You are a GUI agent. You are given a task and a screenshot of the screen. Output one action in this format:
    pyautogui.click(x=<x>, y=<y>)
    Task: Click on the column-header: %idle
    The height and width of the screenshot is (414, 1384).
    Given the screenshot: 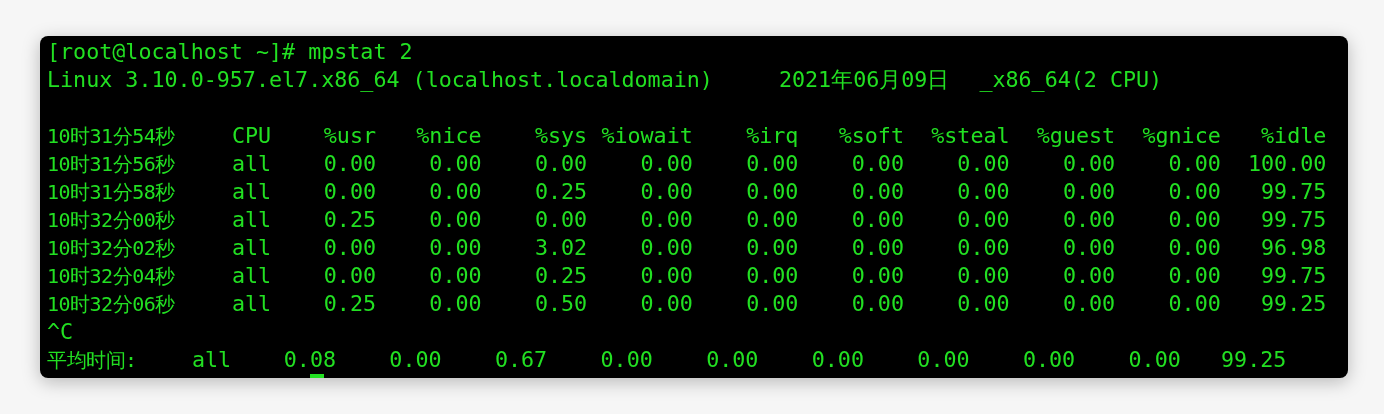 What is the action you would take?
    pyautogui.click(x=1293, y=136)
    